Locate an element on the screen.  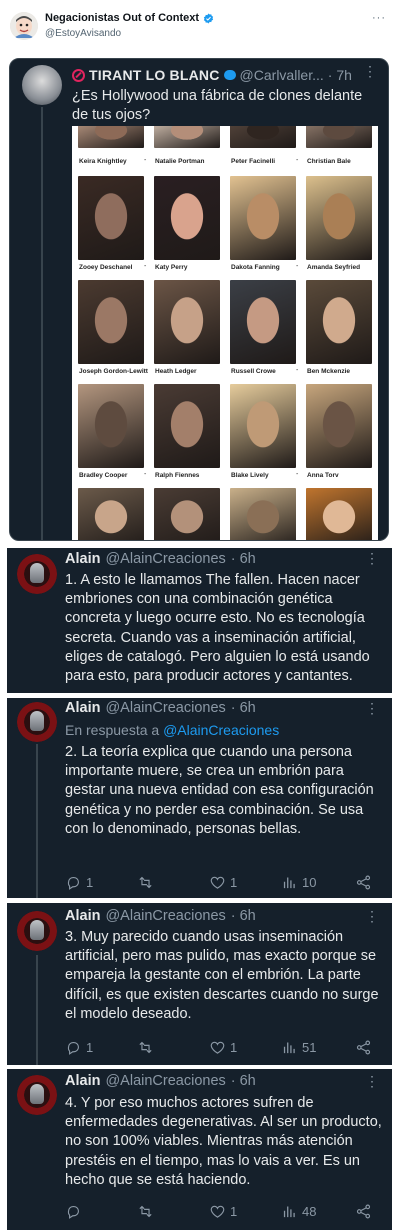
quoted-time: · 7h is located at coordinates (340, 75).